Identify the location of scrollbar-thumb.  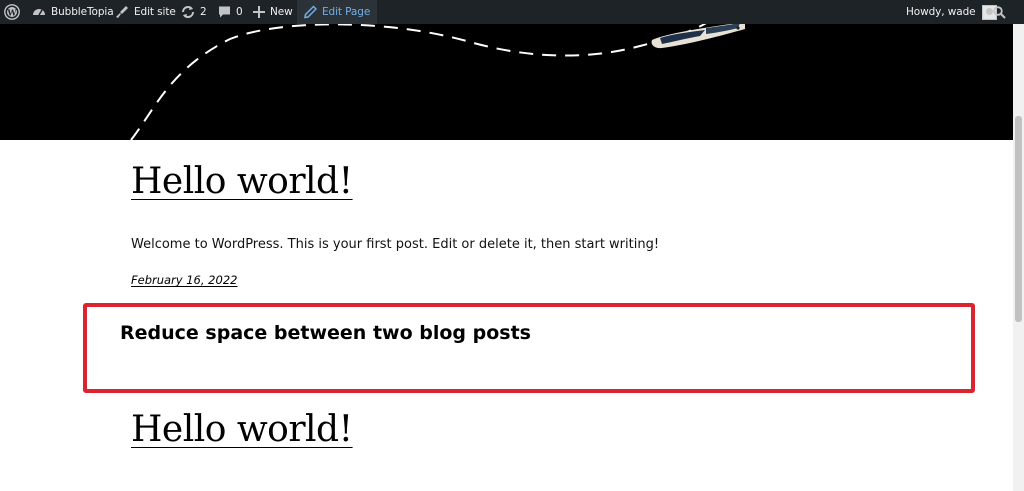
(1018, 219).